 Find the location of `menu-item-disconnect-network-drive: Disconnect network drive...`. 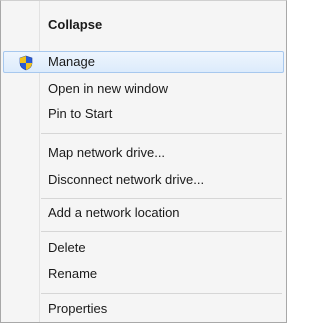

menu-item-disconnect-network-drive: Disconnect network drive... is located at coordinates (143, 180).